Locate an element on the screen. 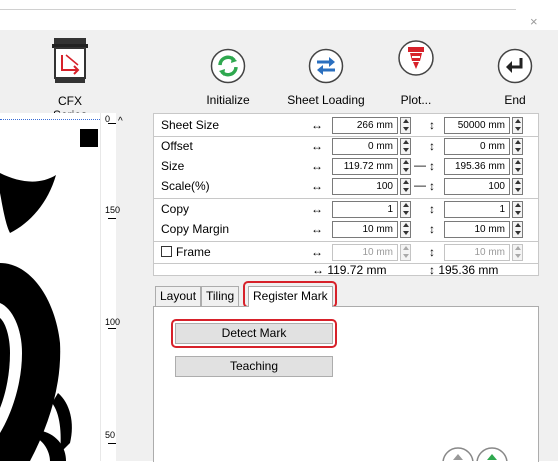  totals-row: ↔ 119.72 mm ↕ 195.36 mm is located at coordinates (346, 270).